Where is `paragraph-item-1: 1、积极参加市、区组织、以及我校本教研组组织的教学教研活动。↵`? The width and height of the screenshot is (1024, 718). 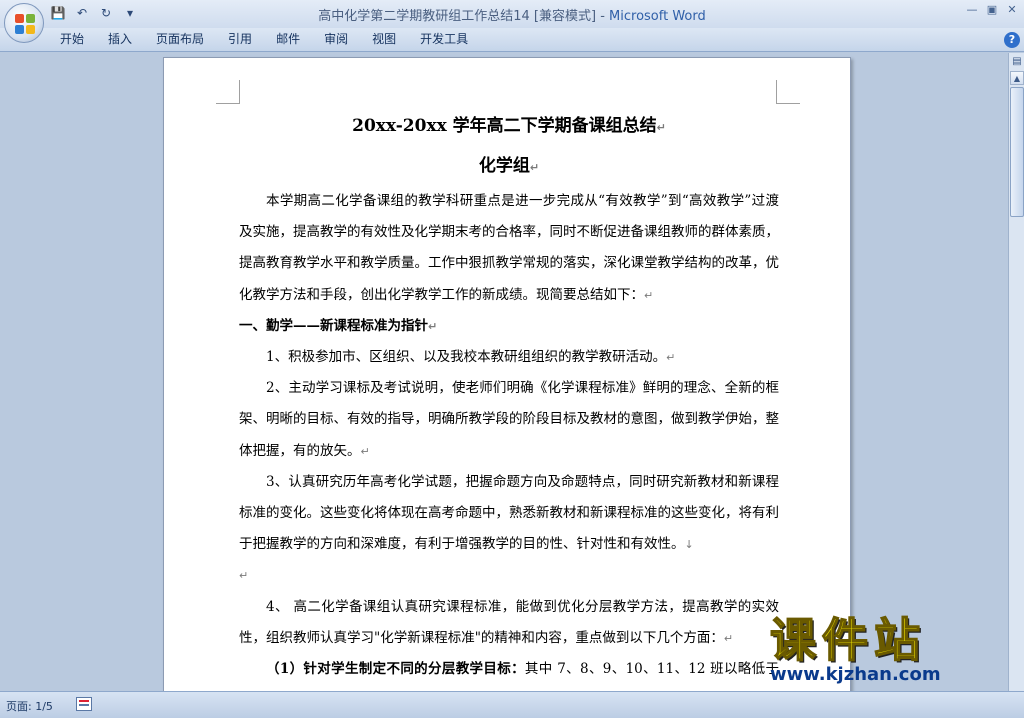 paragraph-item-1: 1、积极参加市、区组织、以及我校本教研组组织的教学教研活动。↵ is located at coordinates (471, 357).